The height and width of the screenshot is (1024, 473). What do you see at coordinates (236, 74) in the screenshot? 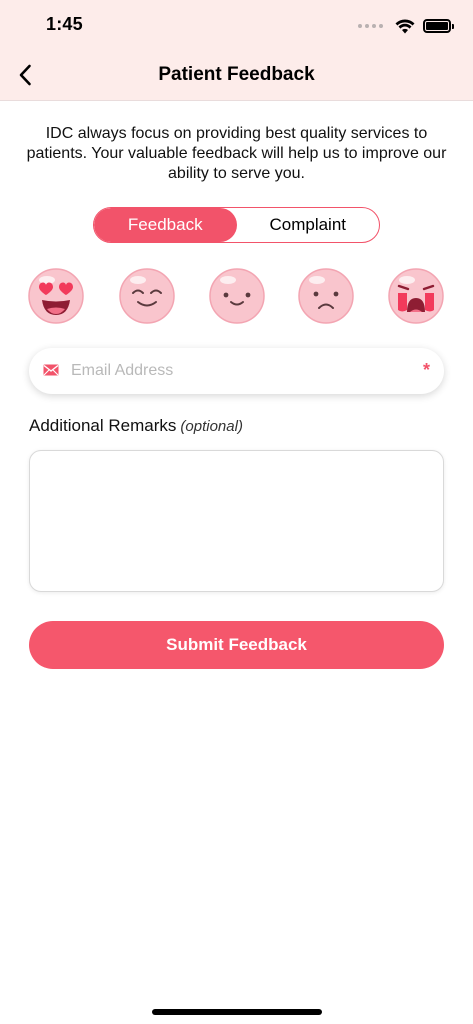
I see `page-title: Patient Feedback` at bounding box center [236, 74].